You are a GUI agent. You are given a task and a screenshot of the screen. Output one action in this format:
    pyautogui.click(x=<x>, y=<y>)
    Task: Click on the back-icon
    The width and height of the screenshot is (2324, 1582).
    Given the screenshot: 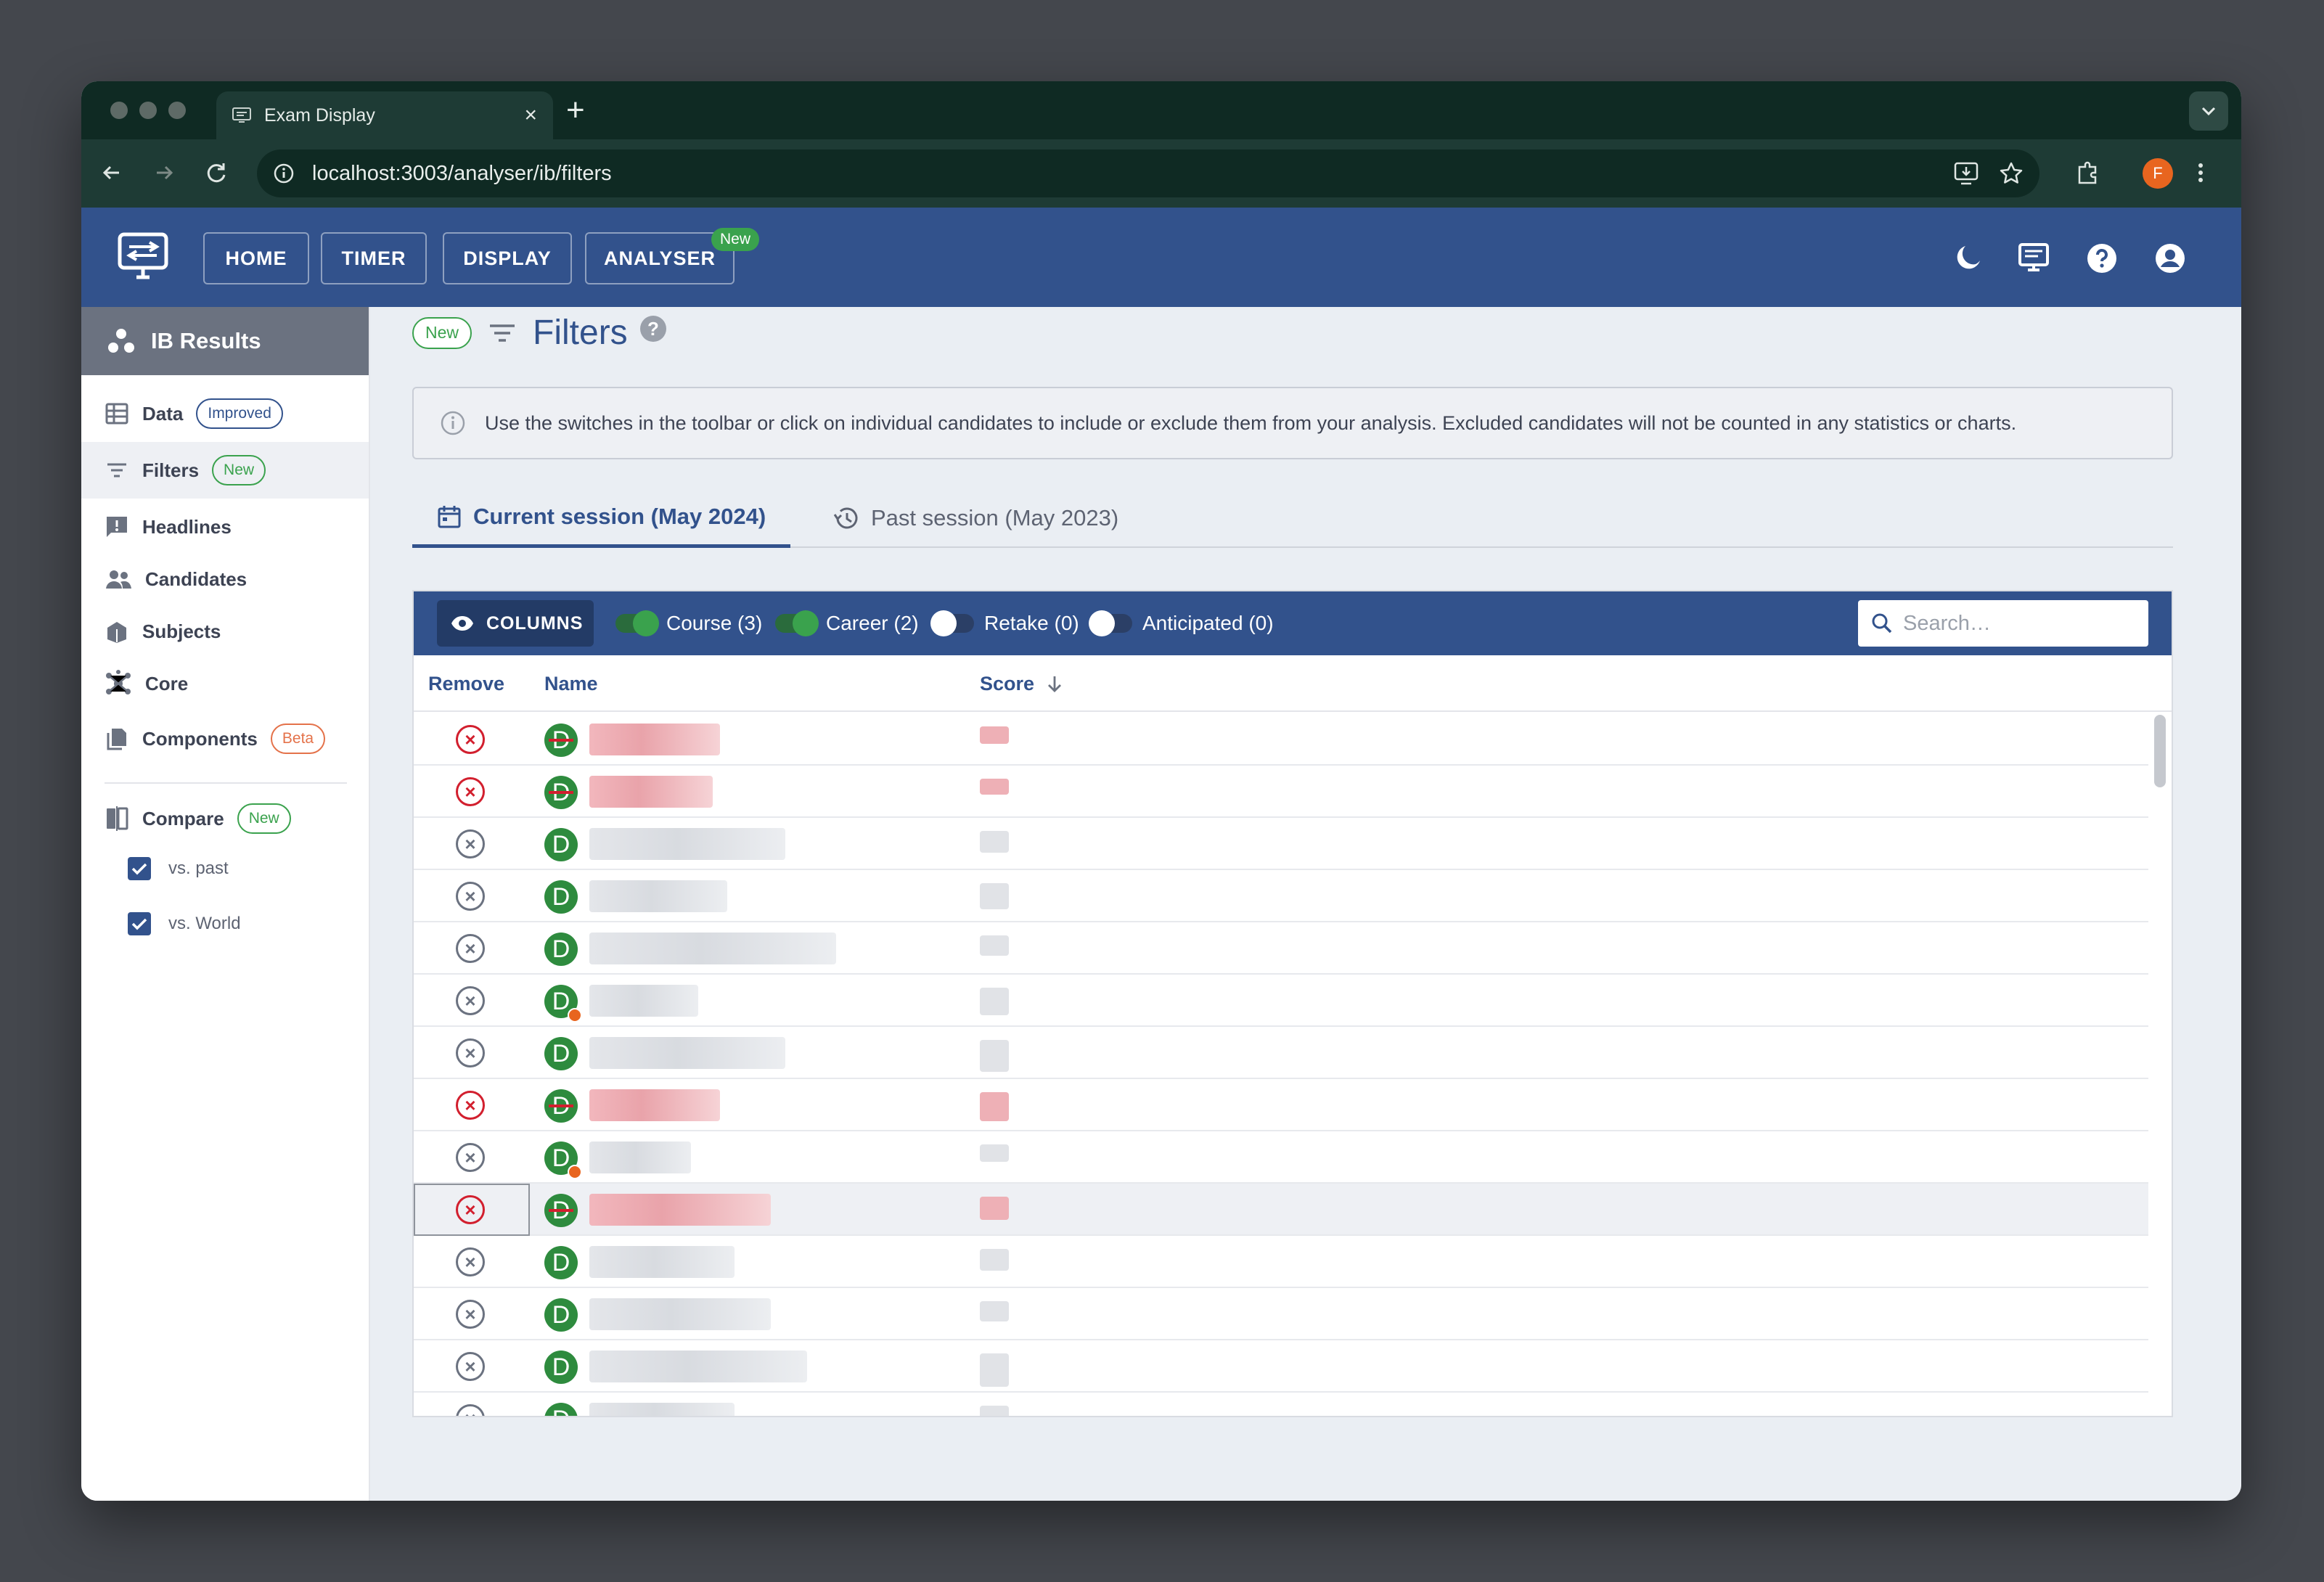 What is the action you would take?
    pyautogui.click(x=111, y=172)
    